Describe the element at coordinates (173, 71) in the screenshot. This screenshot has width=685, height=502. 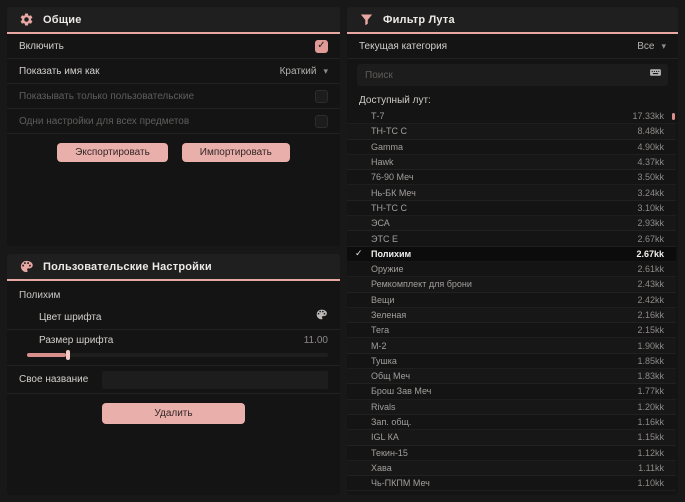
I see `show-name-row: Показать имя как Краткий ▾` at that location.